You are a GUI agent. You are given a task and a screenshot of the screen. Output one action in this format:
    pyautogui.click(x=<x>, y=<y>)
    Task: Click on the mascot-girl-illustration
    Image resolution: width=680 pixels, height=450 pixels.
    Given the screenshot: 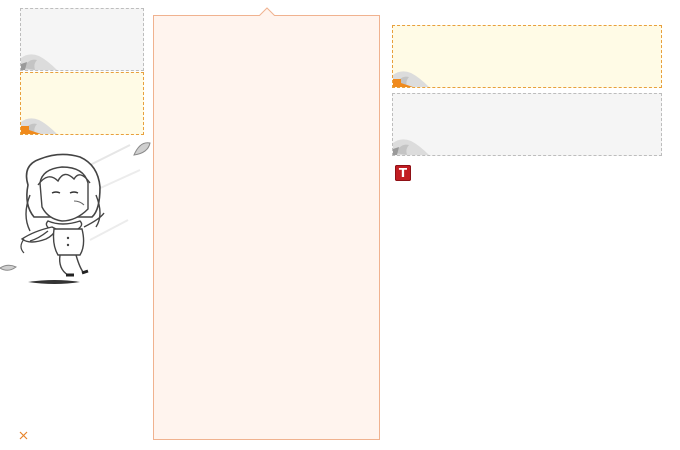 What is the action you would take?
    pyautogui.click(x=75, y=213)
    